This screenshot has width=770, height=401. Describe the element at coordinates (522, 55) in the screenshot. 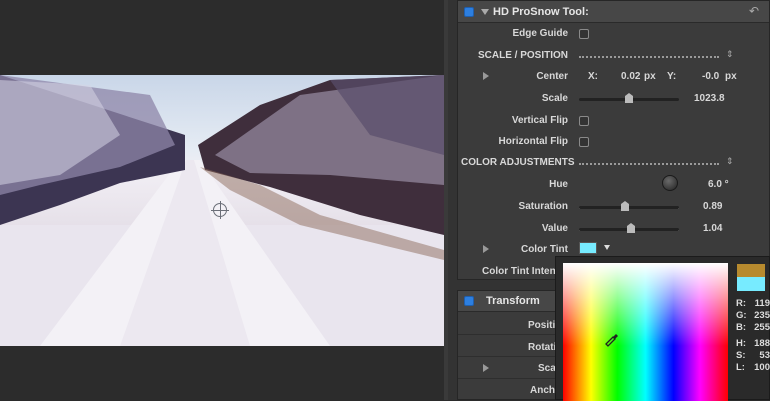

I see `scale-position-heading: SCALE / POSITION` at that location.